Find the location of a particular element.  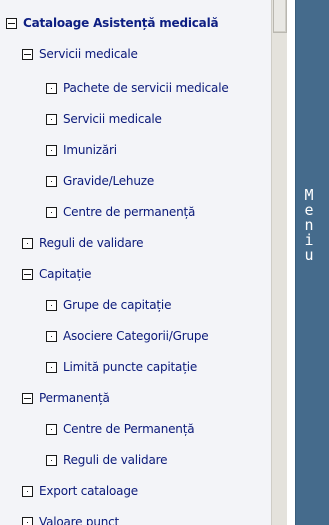

tree-node-label: Imunizări is located at coordinates (90, 150).